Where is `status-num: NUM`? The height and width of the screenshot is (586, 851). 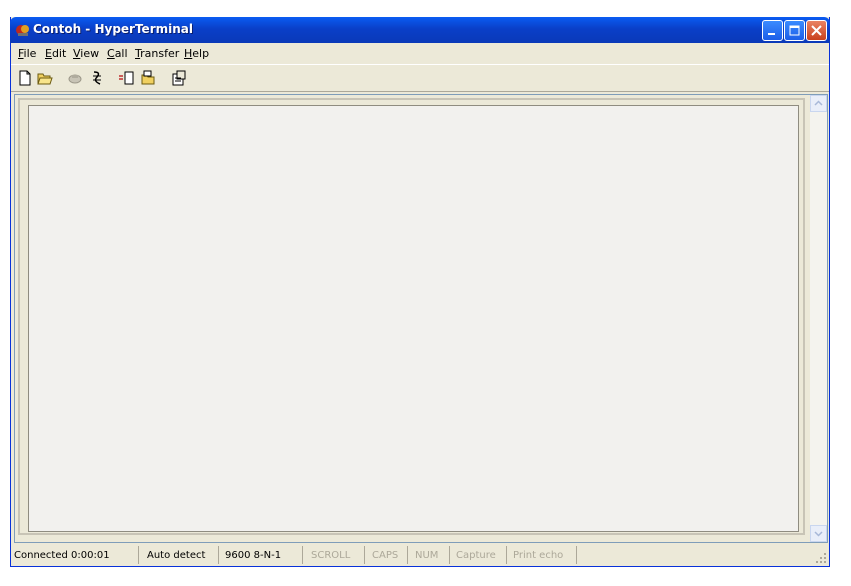 status-num: NUM is located at coordinates (431, 555).